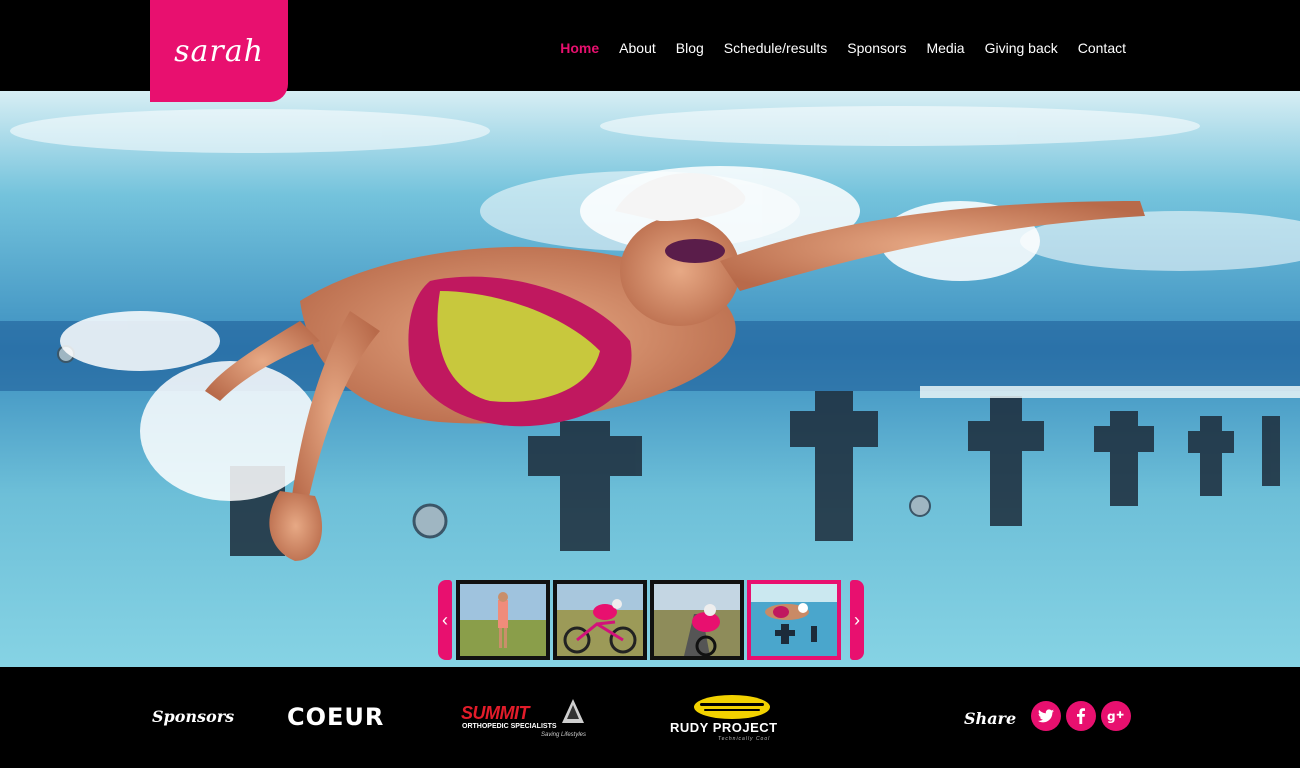  I want to click on nav-sponsors: Sponsors, so click(876, 48).